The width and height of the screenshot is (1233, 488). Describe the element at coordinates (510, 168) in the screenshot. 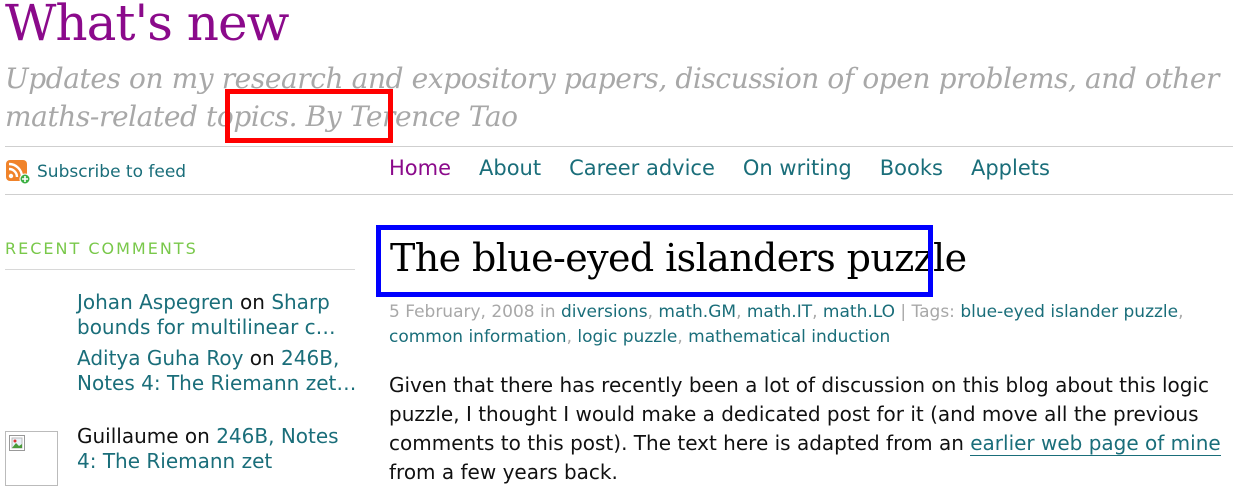

I see `nav-about: About` at that location.